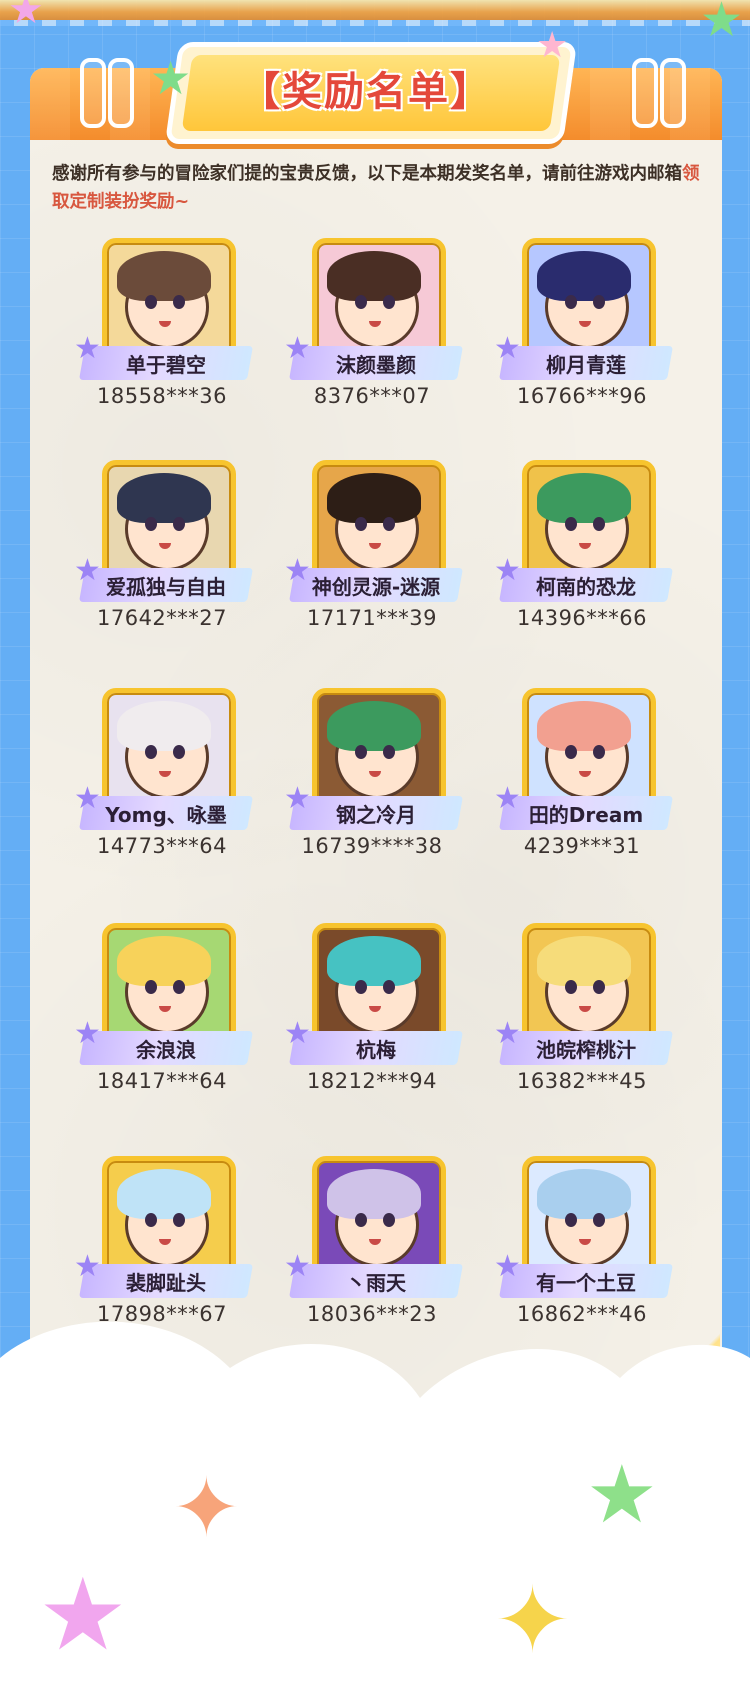  I want to click on winner-name: 丶雨天, so click(376, 1282).